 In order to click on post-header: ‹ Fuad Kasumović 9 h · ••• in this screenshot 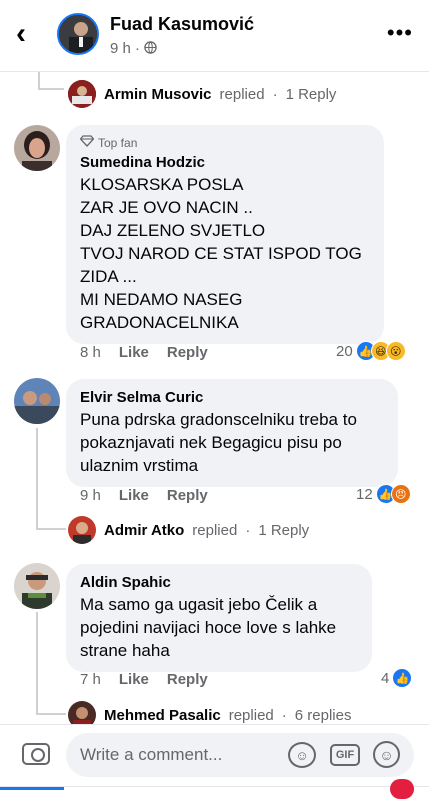, I will do `click(214, 36)`.